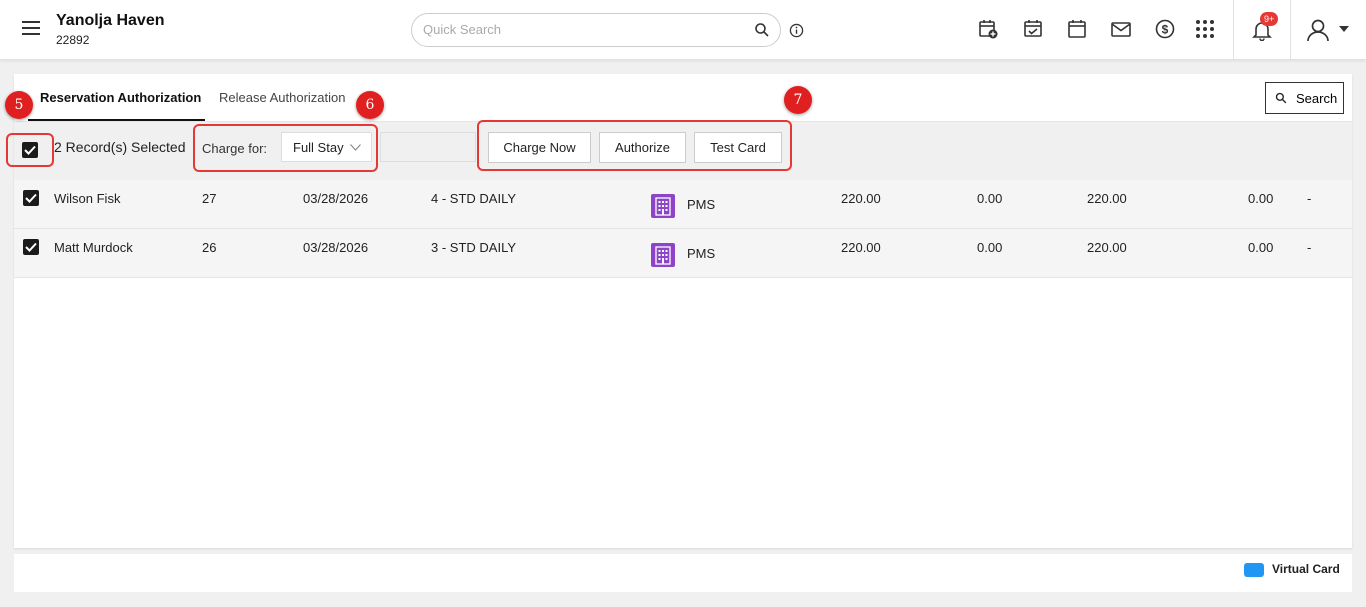  What do you see at coordinates (1269, 19) in the screenshot?
I see `notification-badge: 9+` at bounding box center [1269, 19].